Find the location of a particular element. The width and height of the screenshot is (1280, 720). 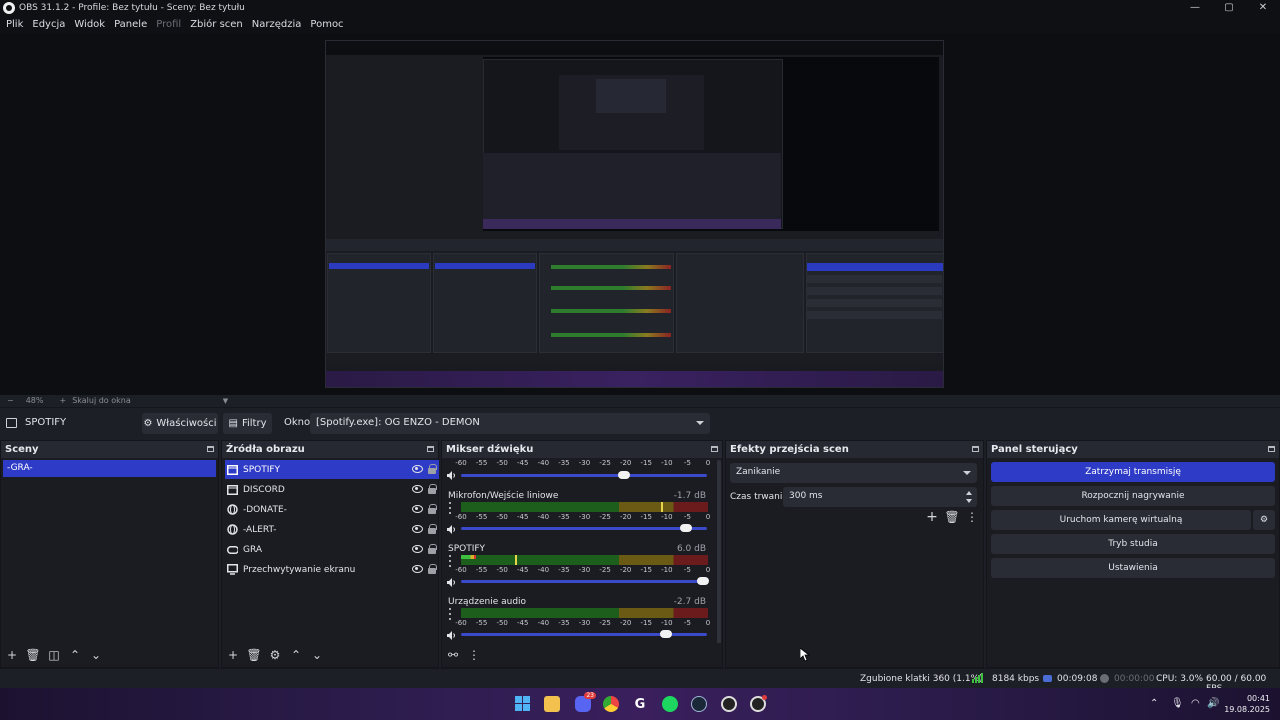

source-row: -ALERT- is located at coordinates (332, 529).